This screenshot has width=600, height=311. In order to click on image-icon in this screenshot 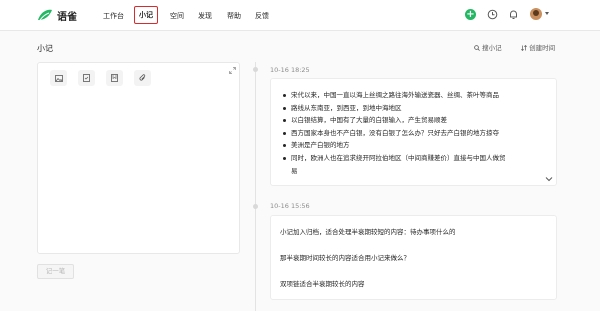, I will do `click(58, 78)`.